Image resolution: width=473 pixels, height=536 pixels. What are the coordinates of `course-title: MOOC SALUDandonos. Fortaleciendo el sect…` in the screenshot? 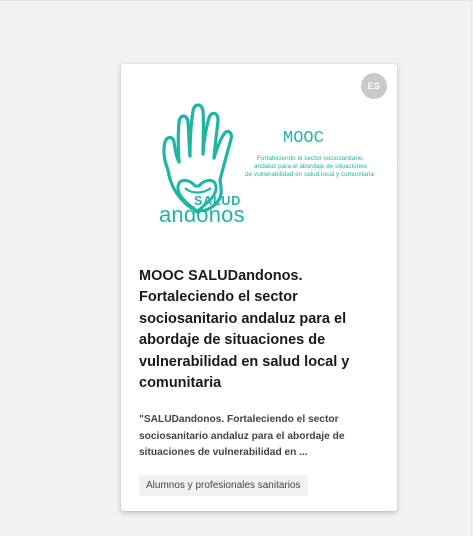 It's located at (259, 330).